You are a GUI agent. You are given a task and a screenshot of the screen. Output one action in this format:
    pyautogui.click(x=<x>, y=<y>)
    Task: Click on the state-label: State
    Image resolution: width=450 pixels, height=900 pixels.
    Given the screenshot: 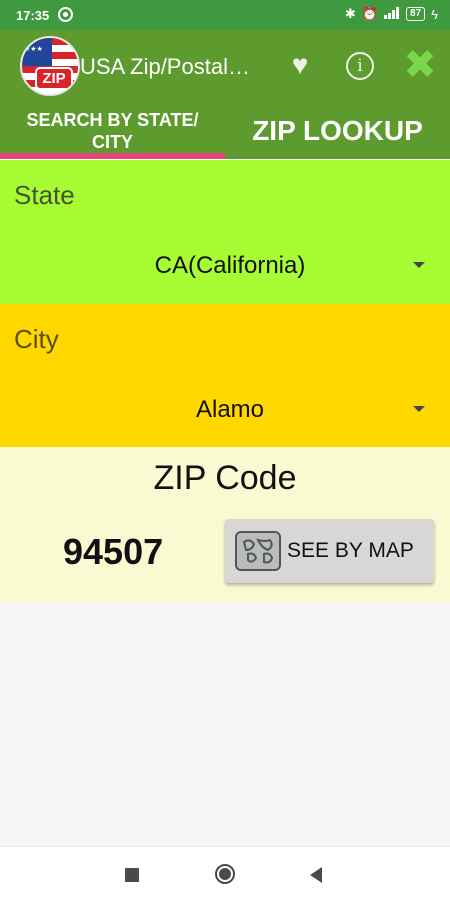 What is the action you would take?
    pyautogui.click(x=44, y=195)
    